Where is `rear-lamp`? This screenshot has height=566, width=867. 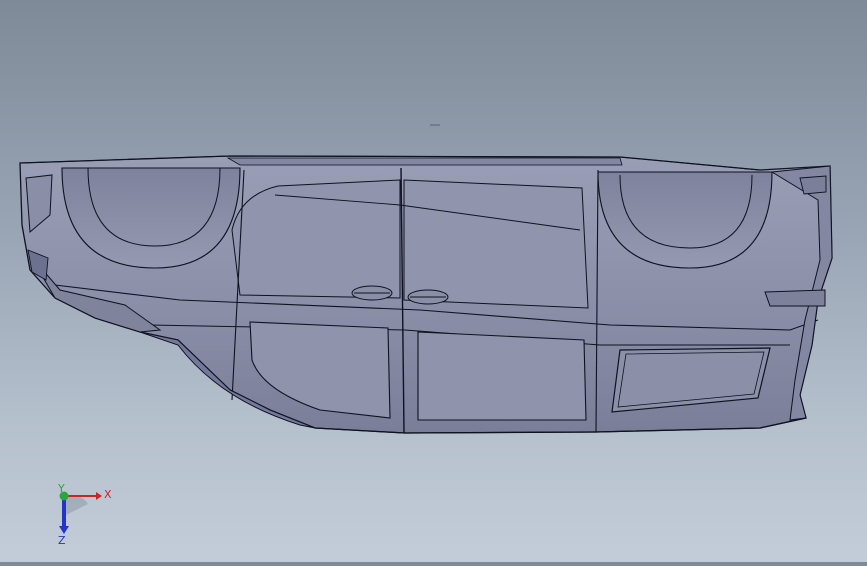
rear-lamp is located at coordinates (813, 185).